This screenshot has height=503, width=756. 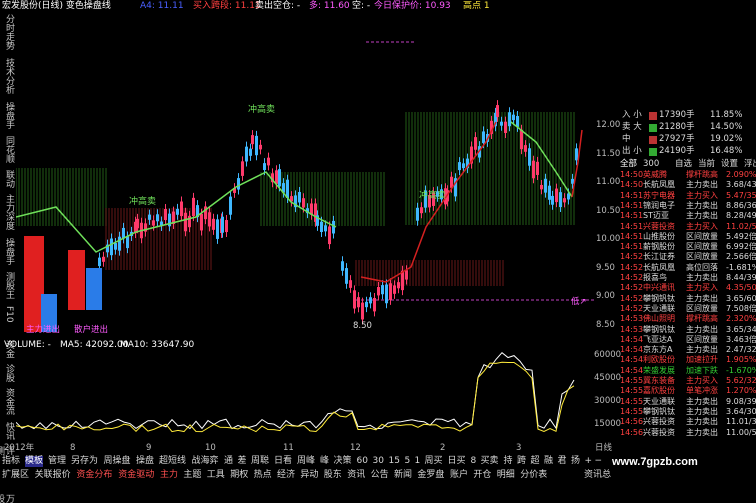 What do you see at coordinates (34, 461) in the screenshot?
I see `toolbar-btn-1: 模板` at bounding box center [34, 461].